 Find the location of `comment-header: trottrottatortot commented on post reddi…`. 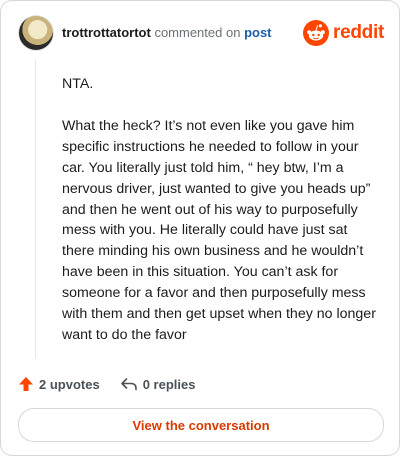

comment-header: trottrottatortot commented on post reddi… is located at coordinates (201, 33).